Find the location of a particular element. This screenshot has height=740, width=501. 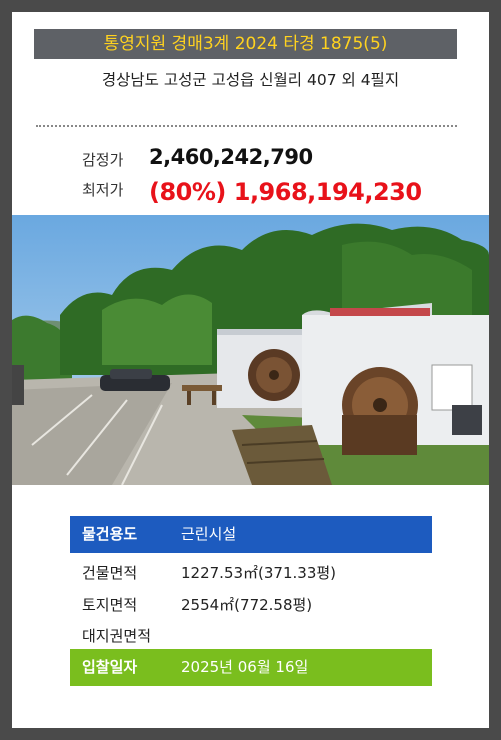

bid-date-value: 2025년 06월 16일 is located at coordinates (245, 667).